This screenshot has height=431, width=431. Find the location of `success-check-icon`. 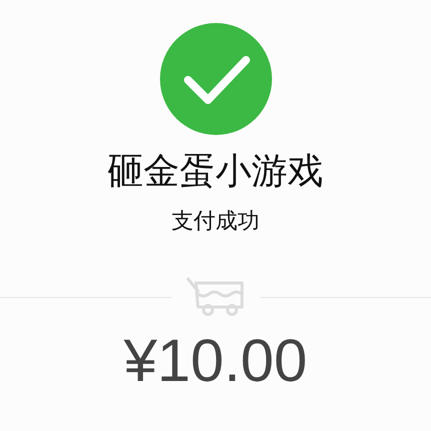

success-check-icon is located at coordinates (216, 79).